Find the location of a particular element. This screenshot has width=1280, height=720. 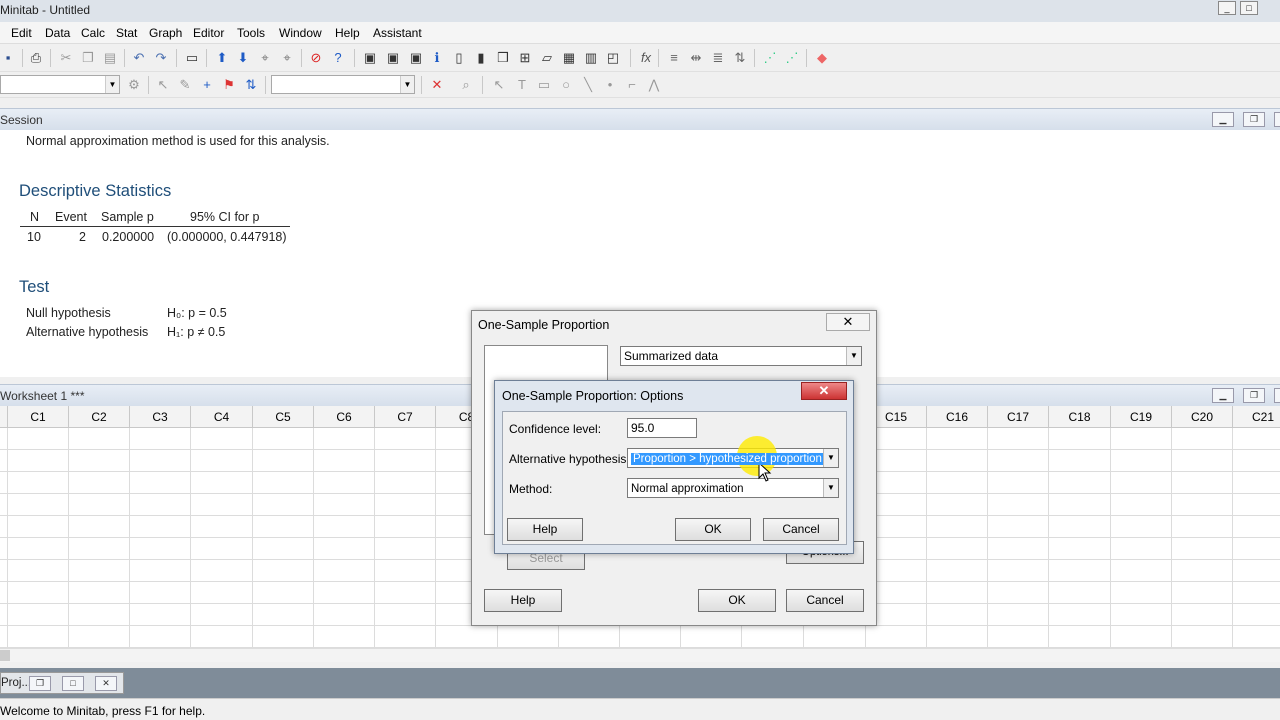

marker-tool-icon: • is located at coordinates (610, 85).